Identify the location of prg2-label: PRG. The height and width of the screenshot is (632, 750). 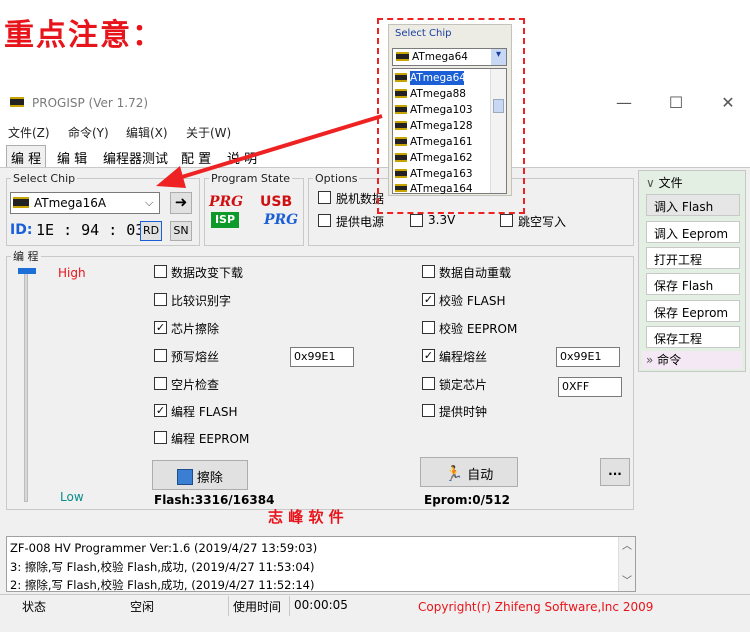
(281, 220).